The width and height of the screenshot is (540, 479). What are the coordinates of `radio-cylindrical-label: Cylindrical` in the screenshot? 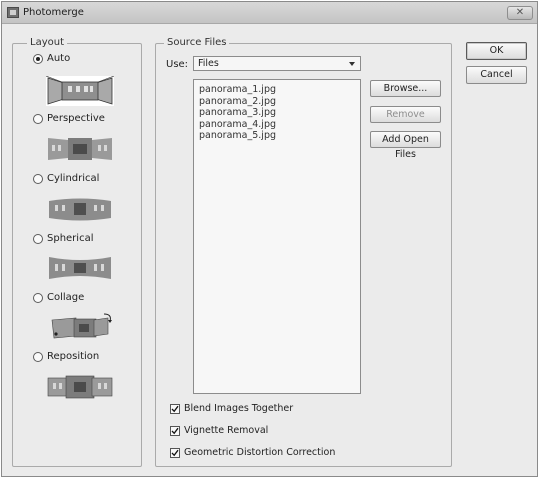 It's located at (73, 178).